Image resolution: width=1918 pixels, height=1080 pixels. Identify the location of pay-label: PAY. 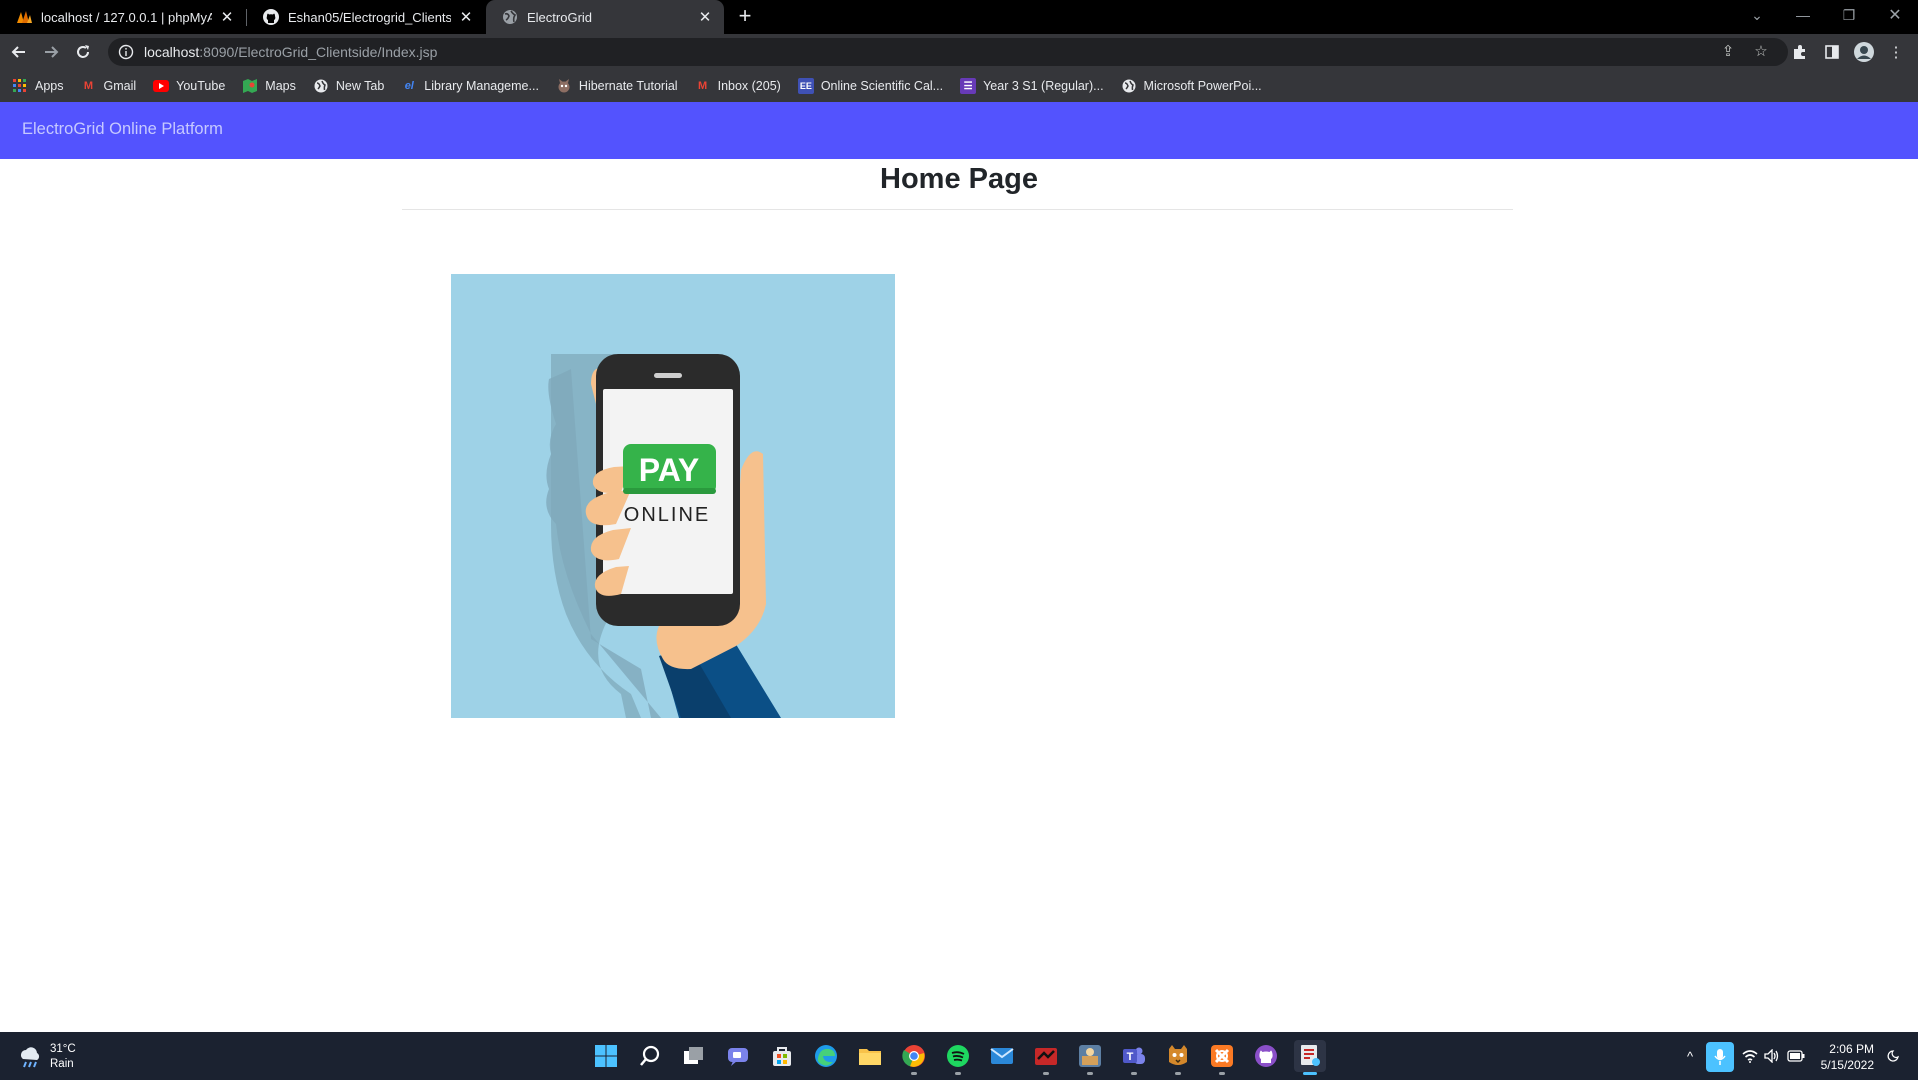
(669, 470).